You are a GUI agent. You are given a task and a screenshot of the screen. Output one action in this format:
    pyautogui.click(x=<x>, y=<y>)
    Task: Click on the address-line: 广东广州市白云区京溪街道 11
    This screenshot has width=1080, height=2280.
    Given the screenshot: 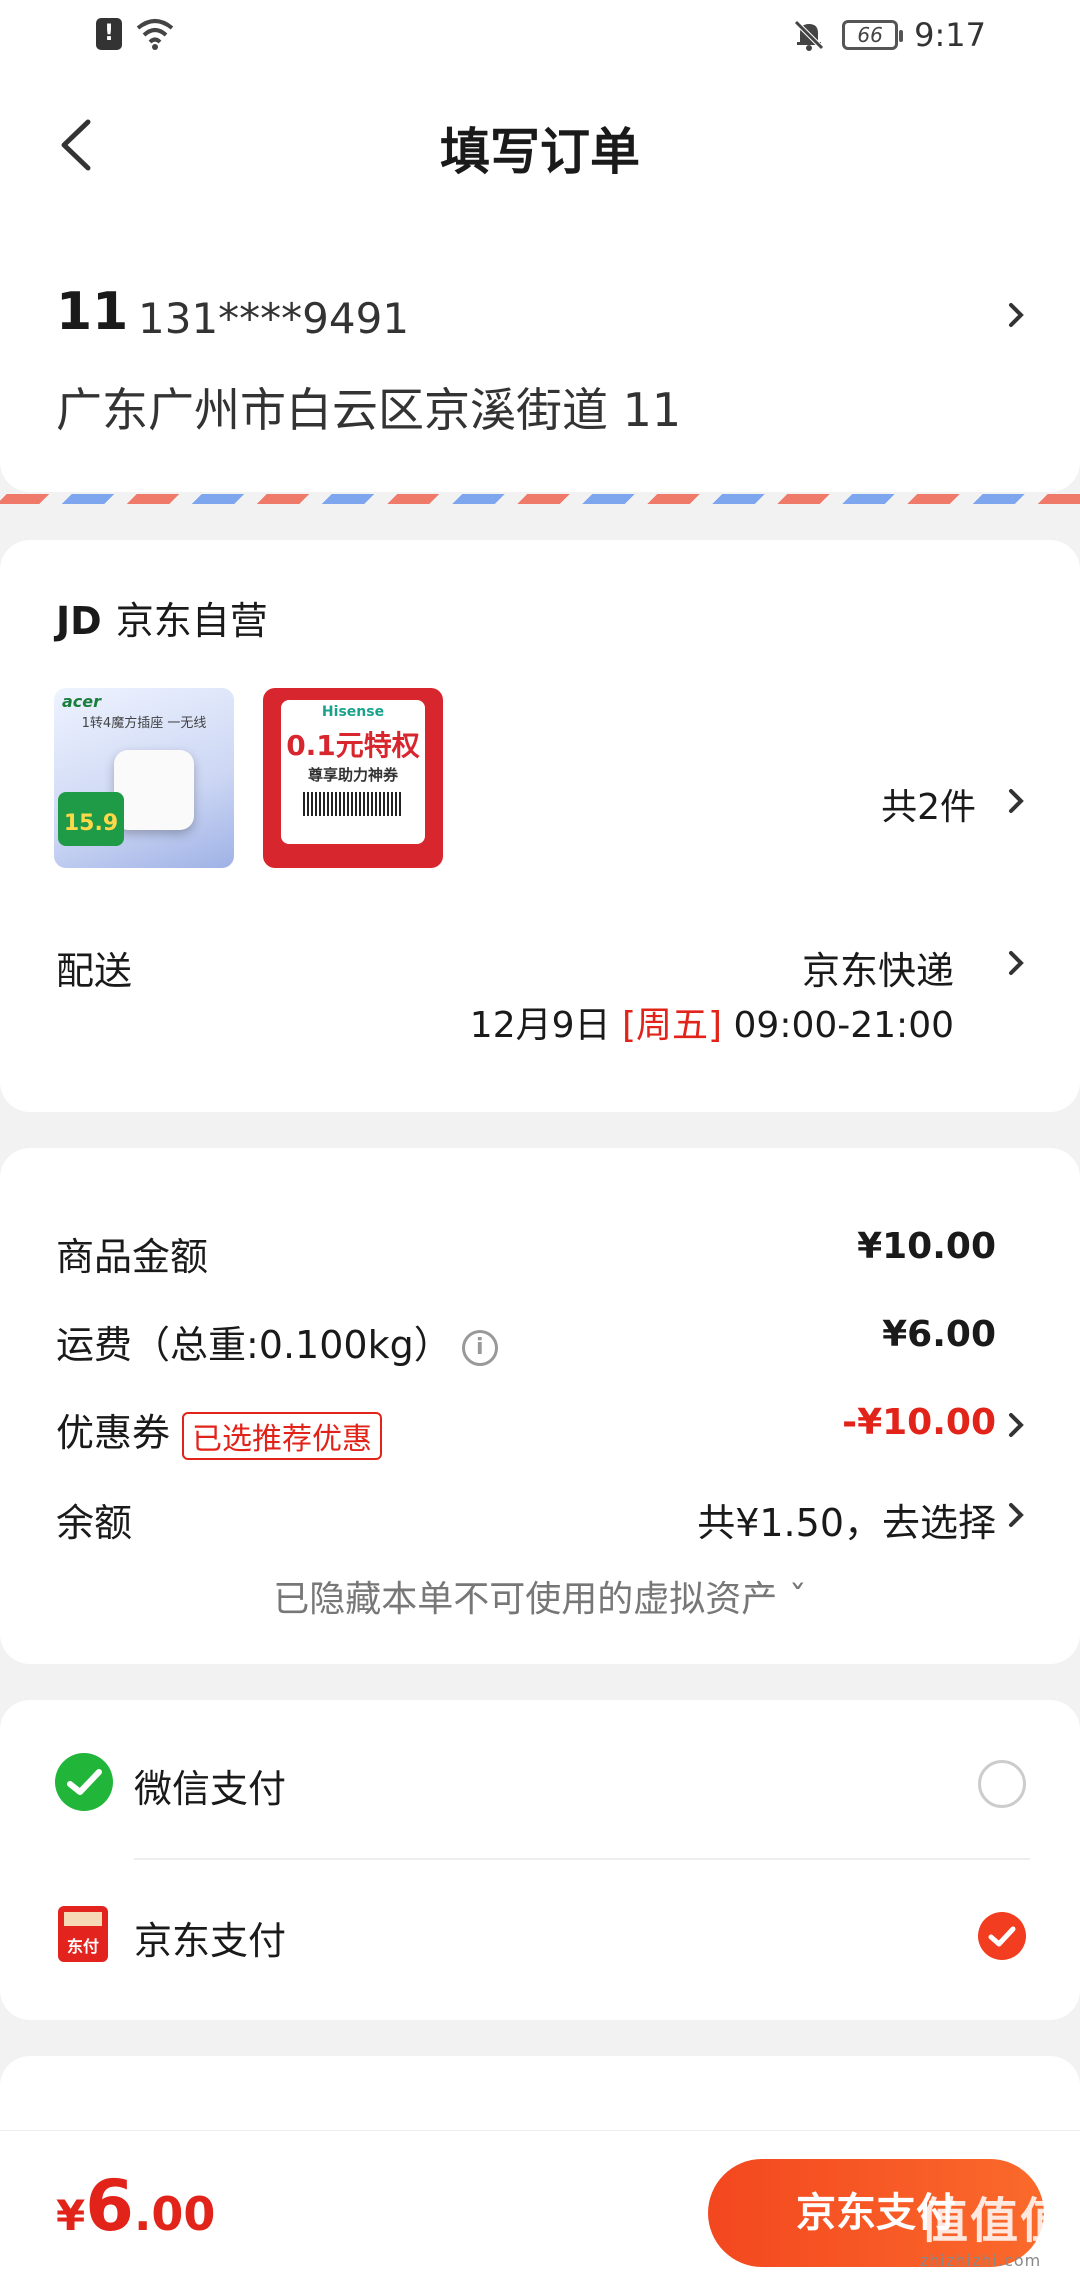 What is the action you would take?
    pyautogui.click(x=369, y=410)
    